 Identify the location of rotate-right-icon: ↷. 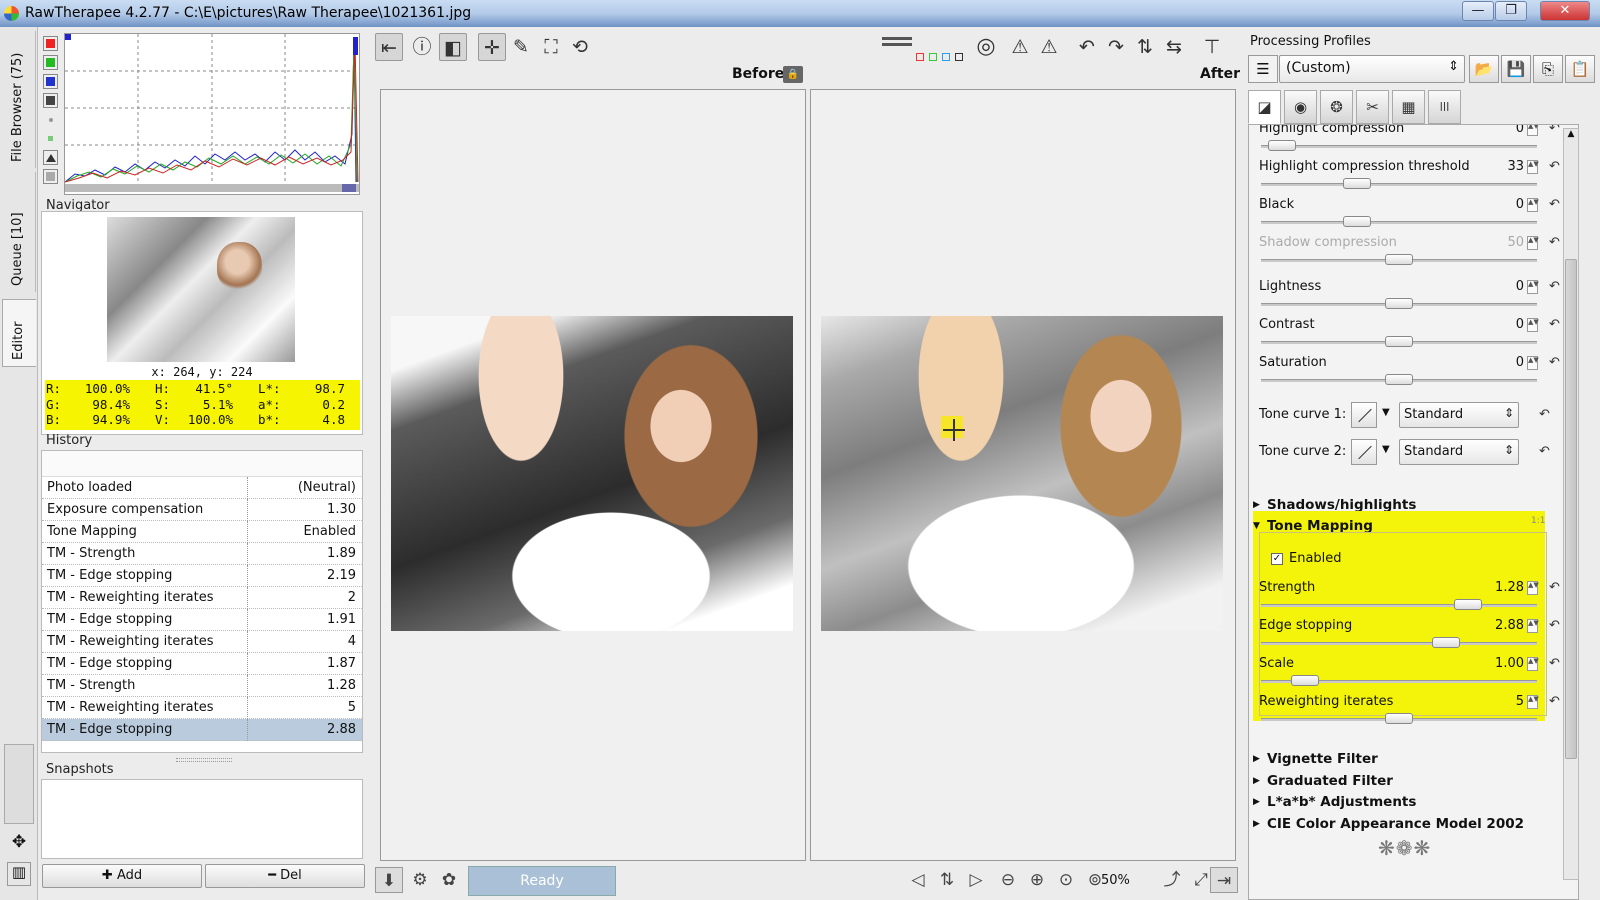
(1116, 47).